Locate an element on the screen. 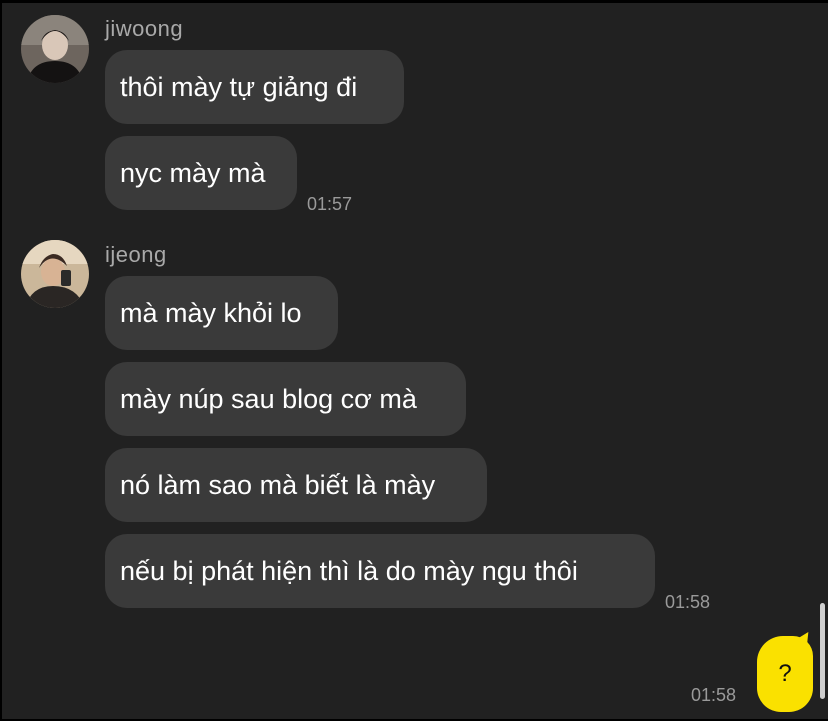  outgoing-message-bubble: ? is located at coordinates (785, 674).